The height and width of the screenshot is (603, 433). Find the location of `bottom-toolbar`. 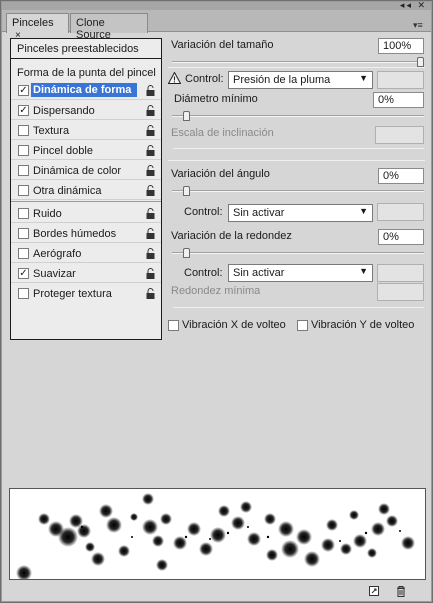

bottom-toolbar is located at coordinates (216, 592).